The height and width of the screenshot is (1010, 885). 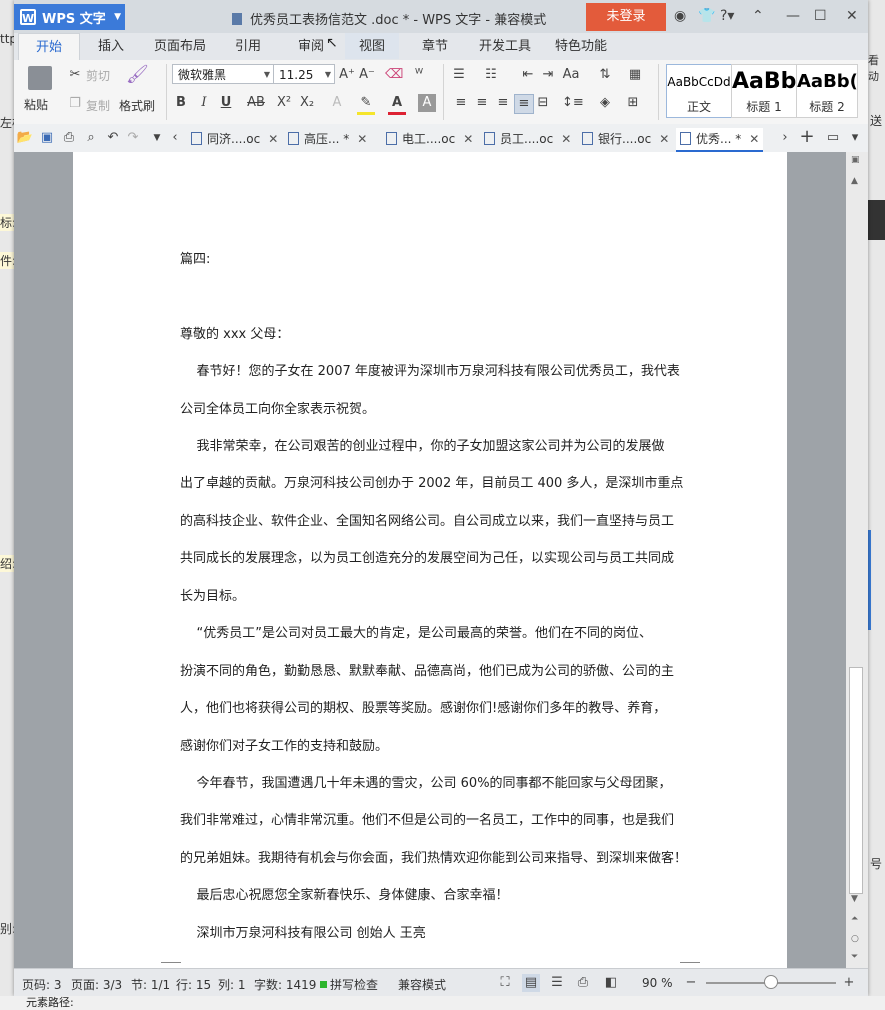 I want to click on style-heading-2: AaBb( 标题 2, so click(x=827, y=91).